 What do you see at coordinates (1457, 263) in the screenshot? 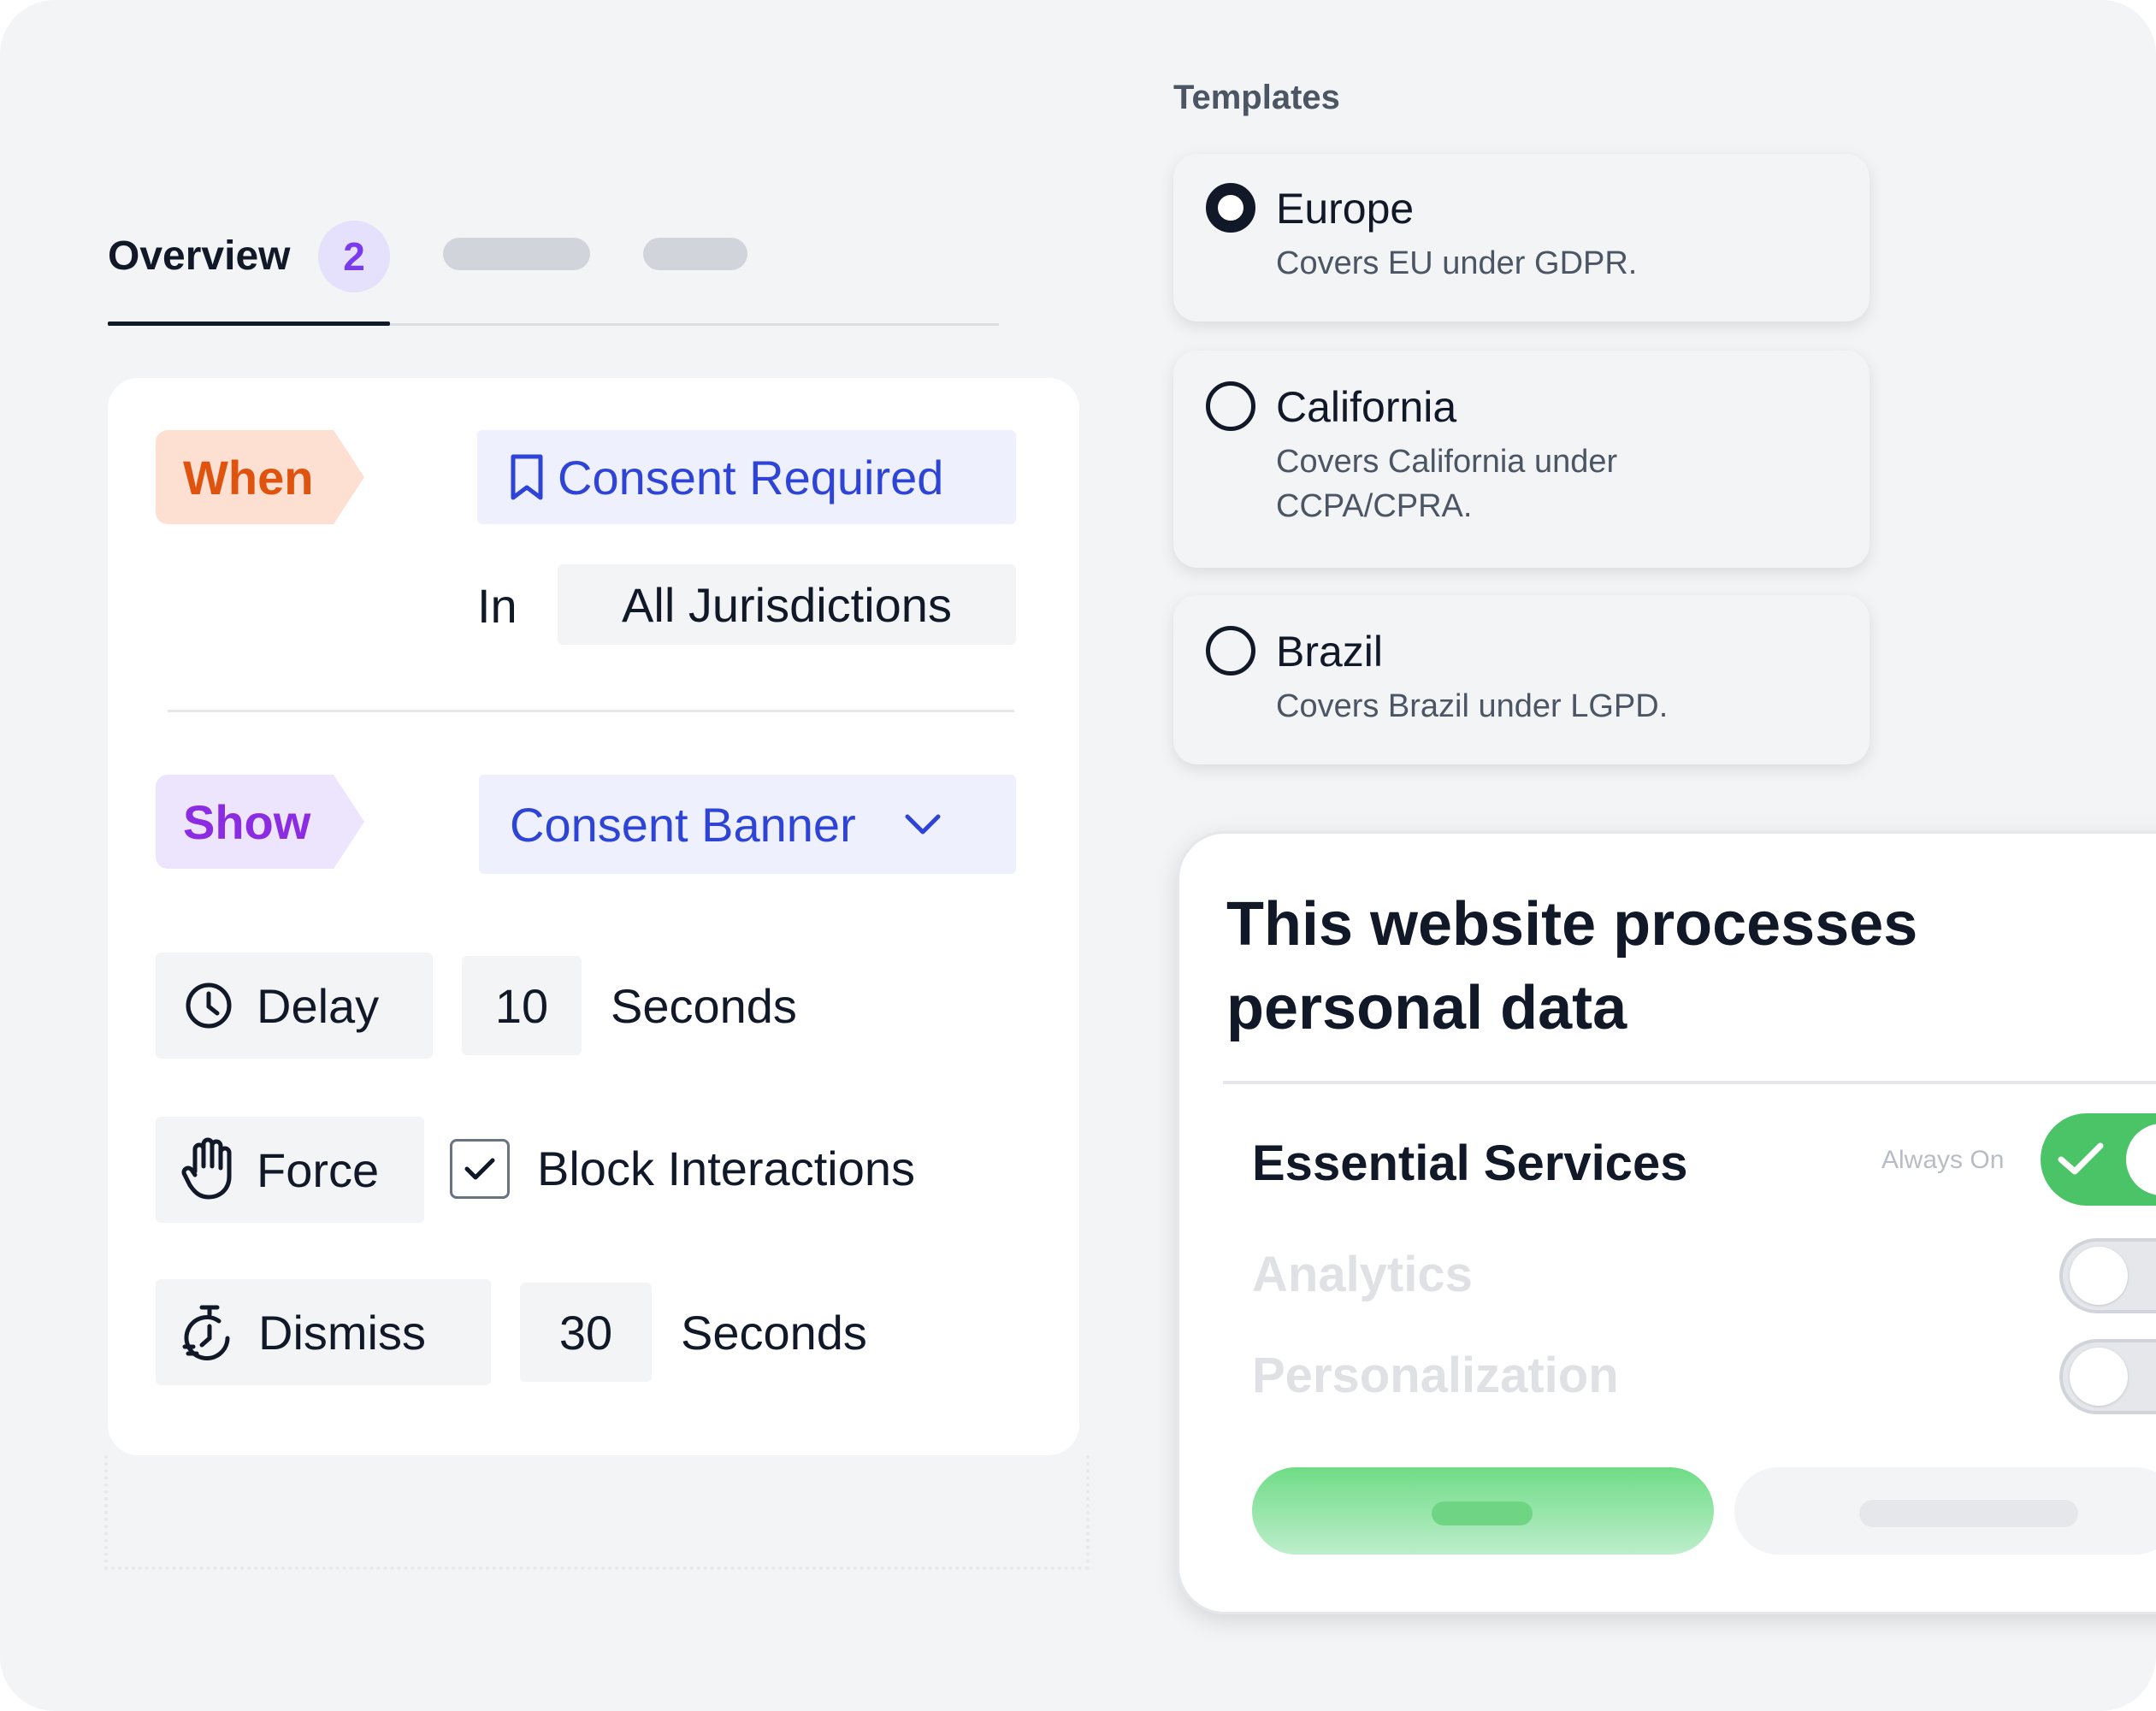
I see `template-description: Covers EU under GDPR.` at bounding box center [1457, 263].